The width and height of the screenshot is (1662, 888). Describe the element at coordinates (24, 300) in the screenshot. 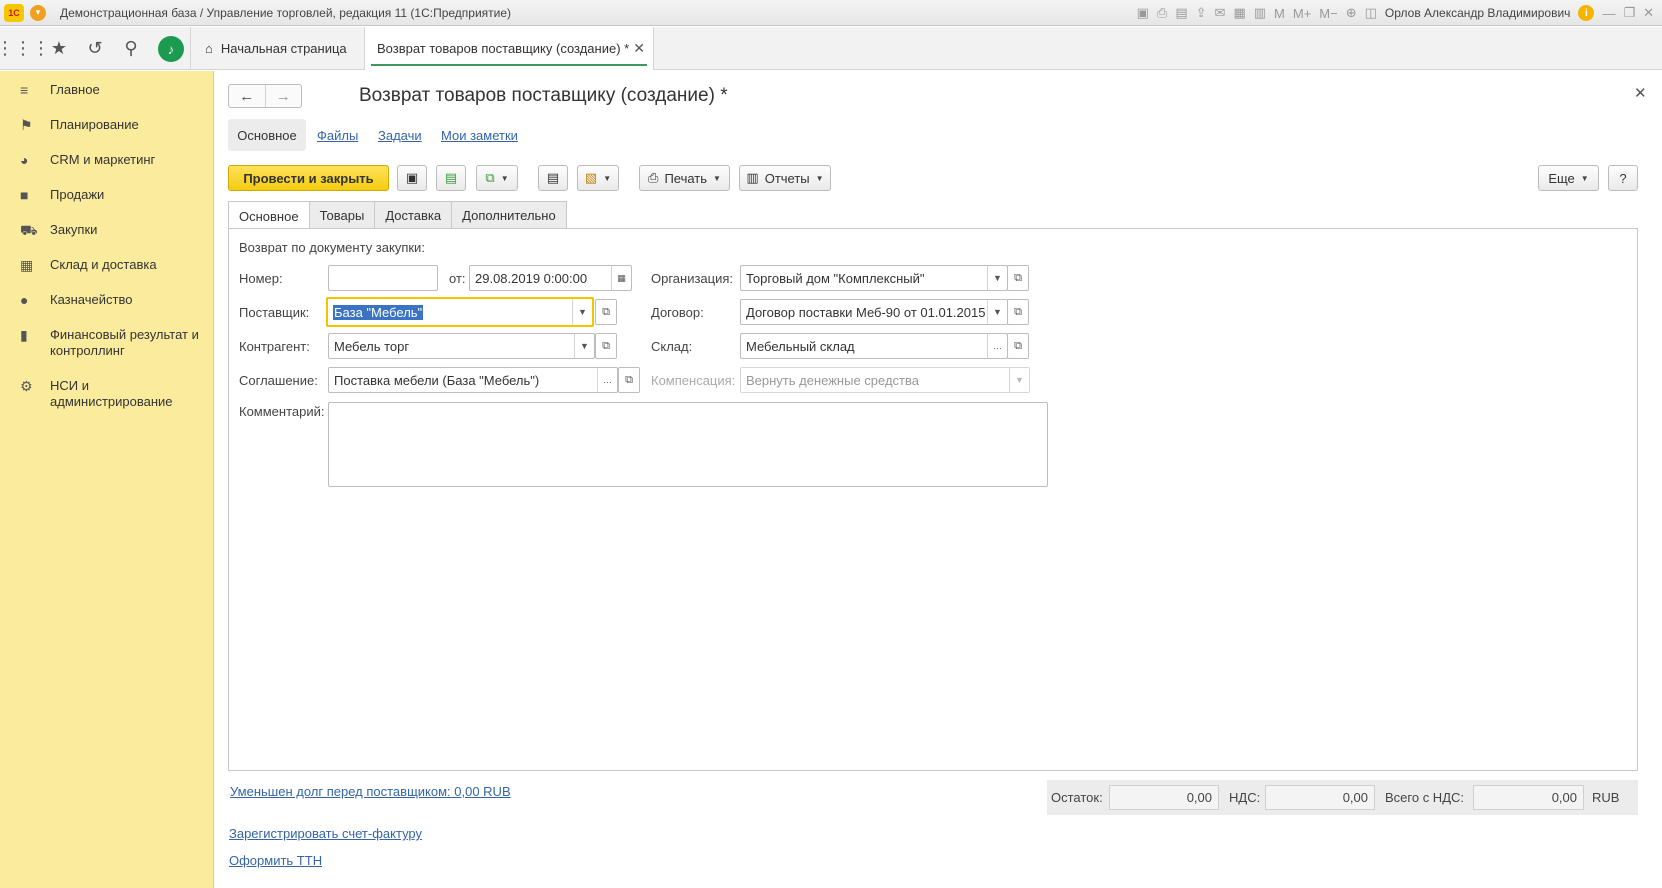

I see `coin-icon: ●` at that location.